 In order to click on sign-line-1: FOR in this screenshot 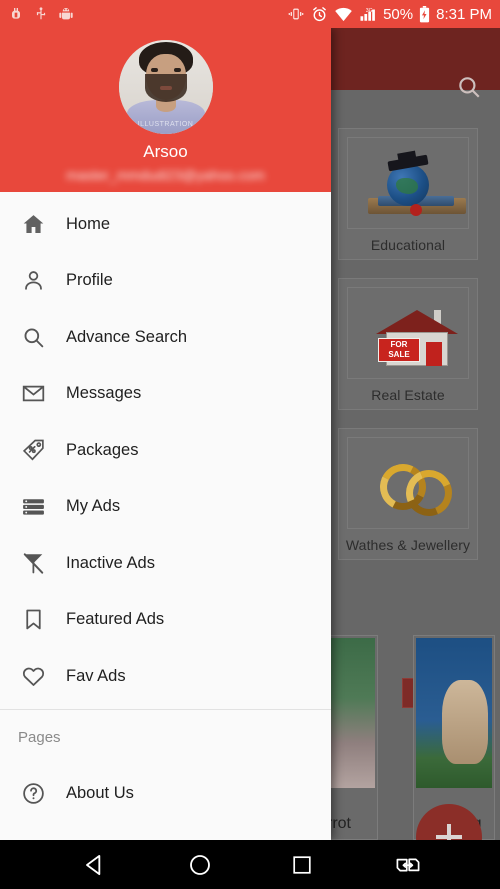, I will do `click(399, 344)`.